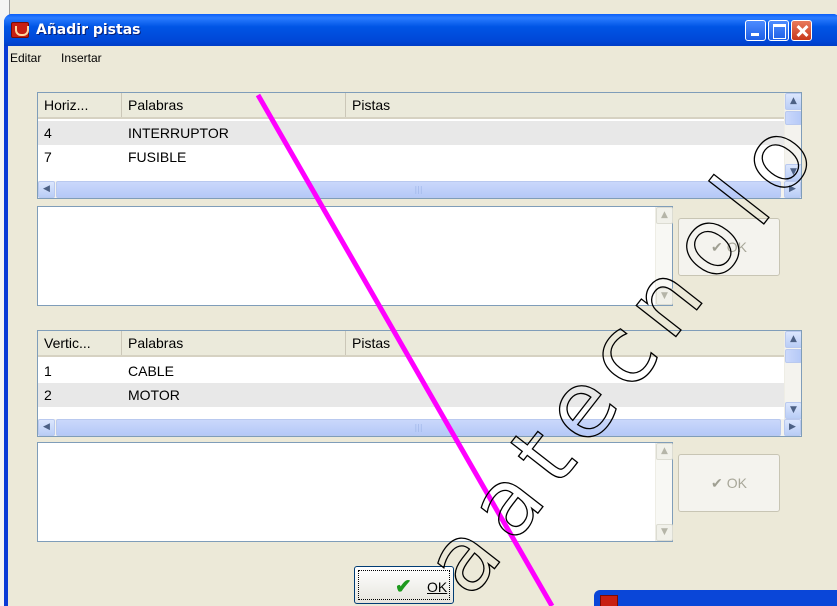  I want to click on item-word: MOTOR, so click(154, 395).